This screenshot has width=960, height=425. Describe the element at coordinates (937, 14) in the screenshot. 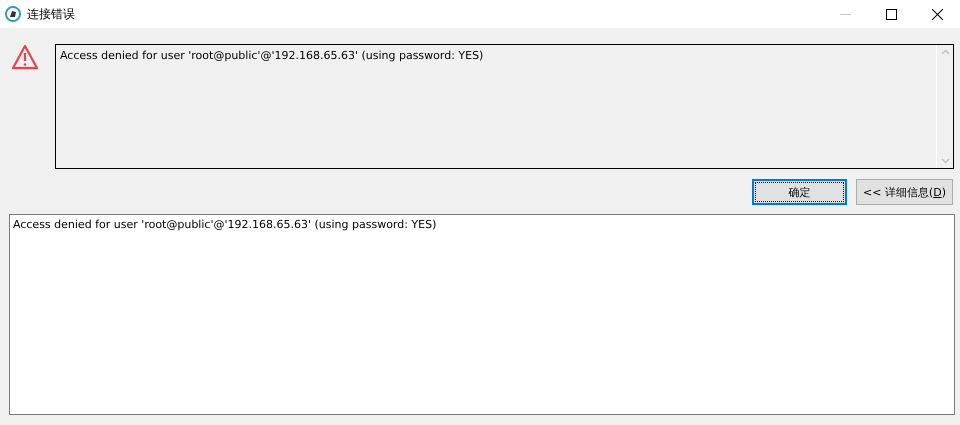

I see `close-icon` at that location.